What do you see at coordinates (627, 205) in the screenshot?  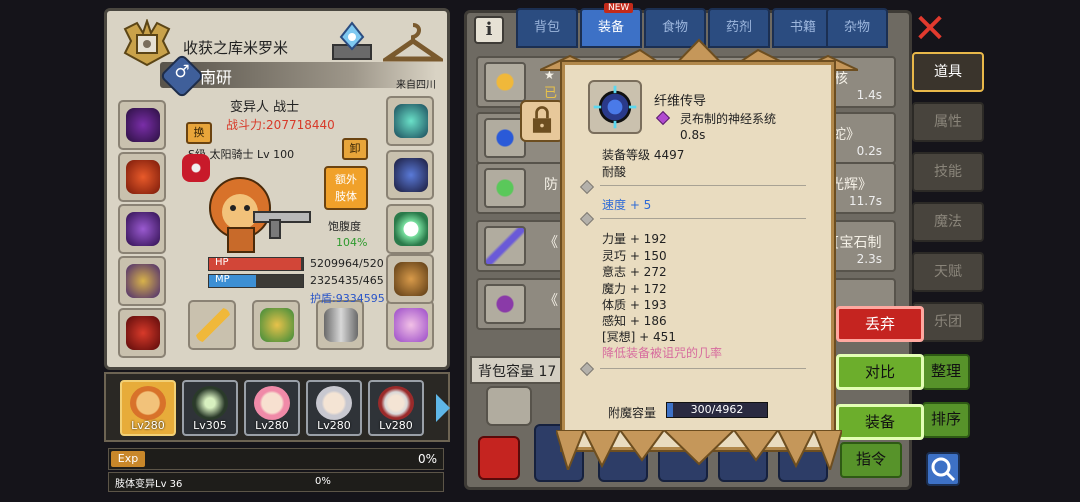 I see `speed-stat: 速度 + 5` at bounding box center [627, 205].